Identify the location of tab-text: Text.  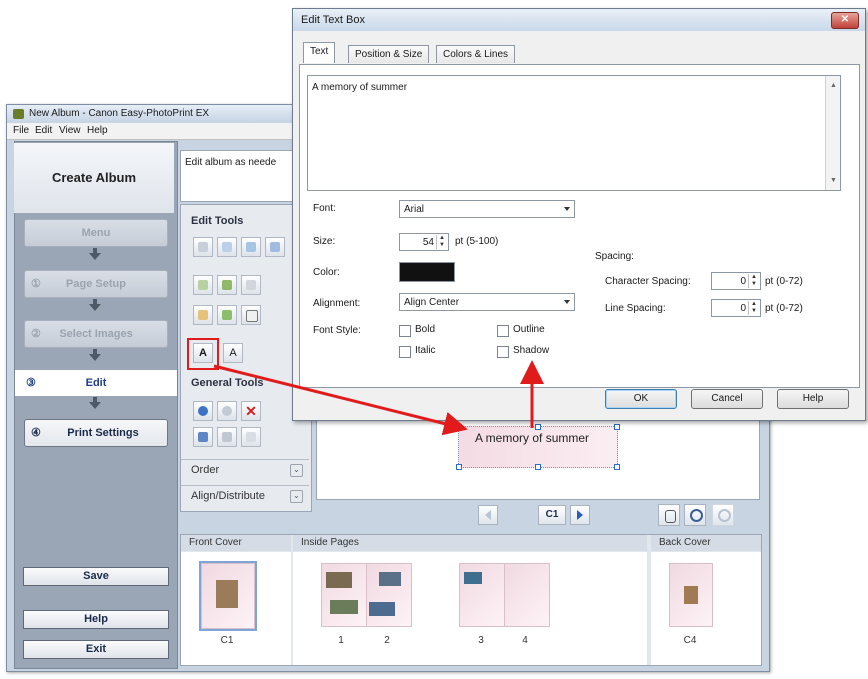
(319, 52).